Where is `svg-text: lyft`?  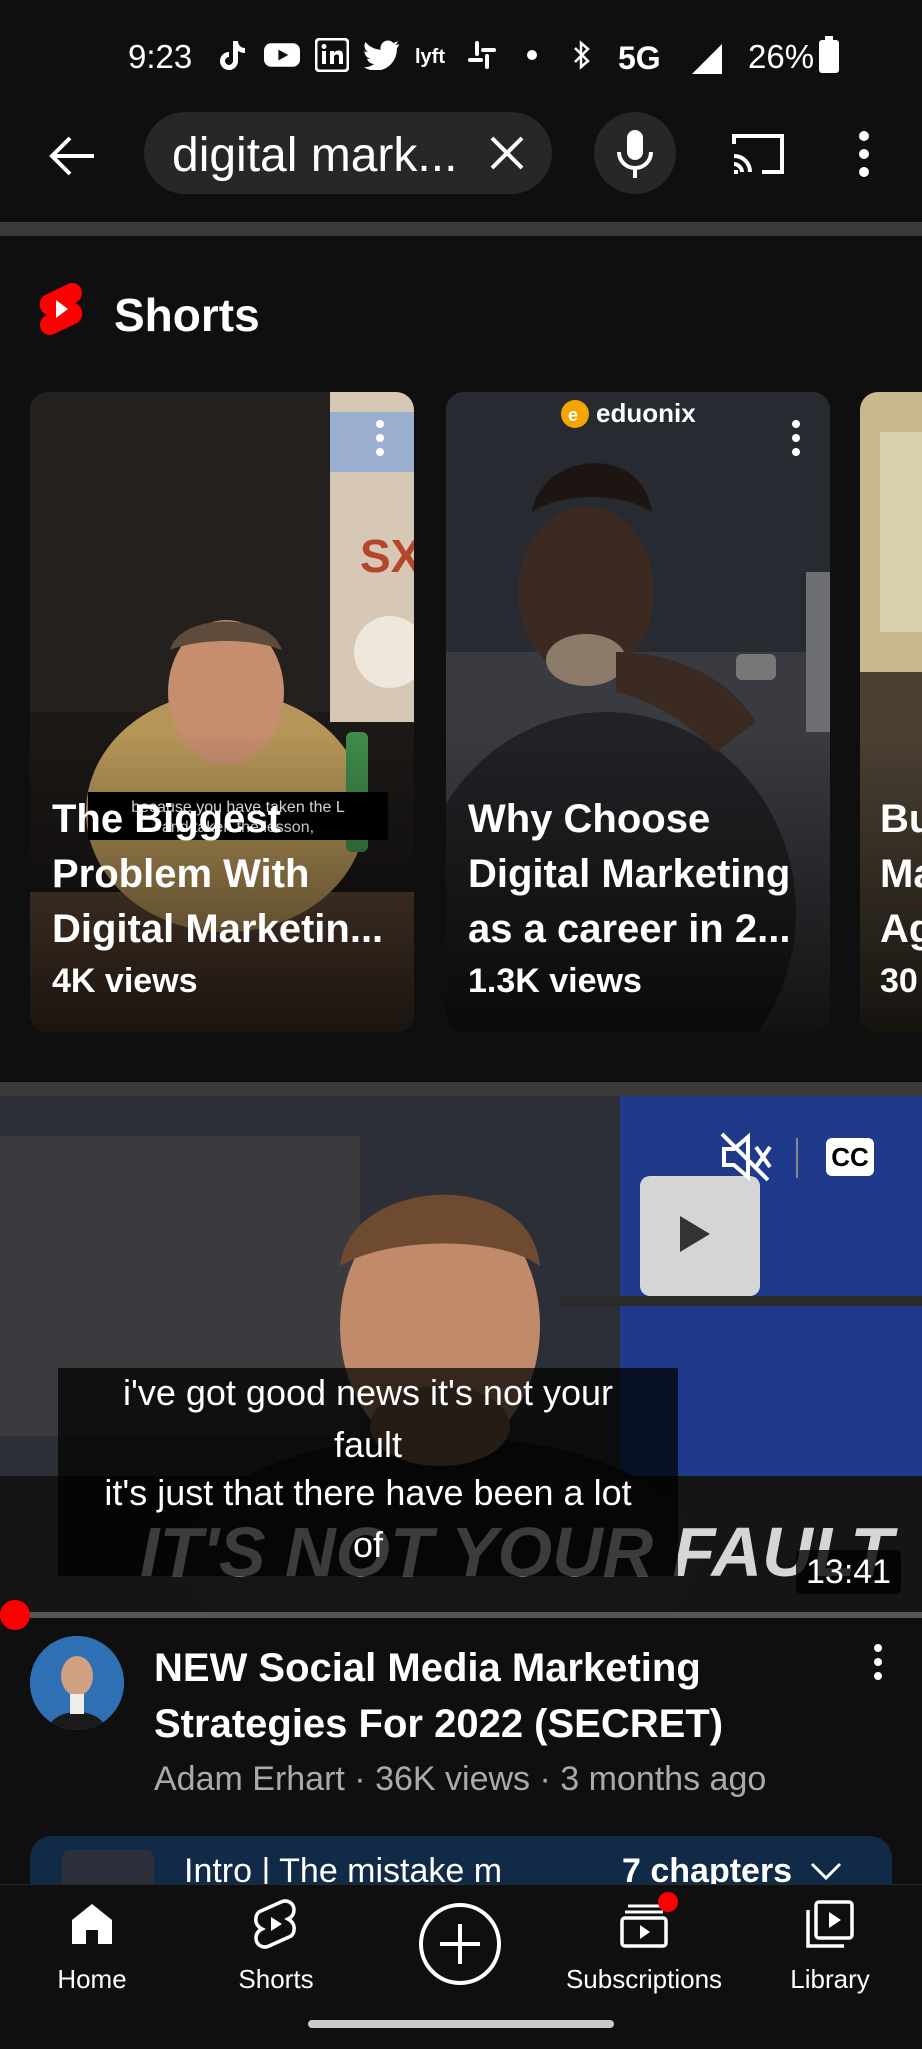 svg-text: lyft is located at coordinates (430, 56).